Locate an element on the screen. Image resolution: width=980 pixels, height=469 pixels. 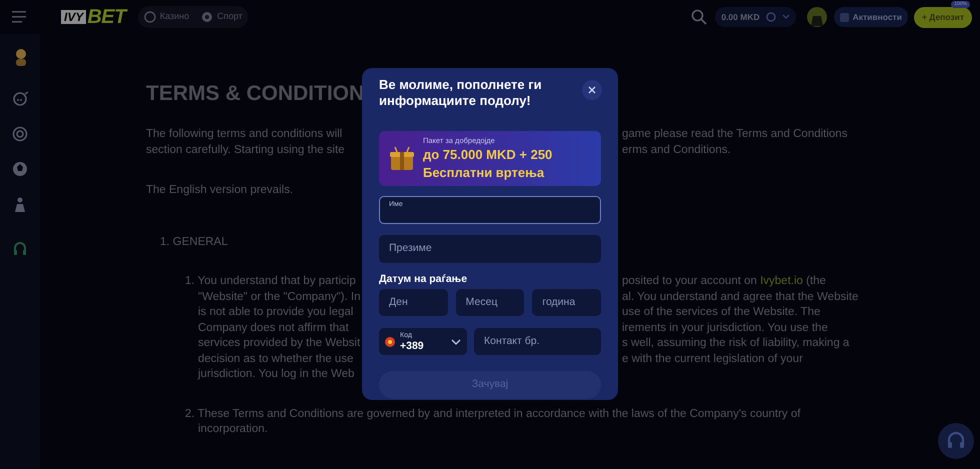
site-link: Ivybet.io is located at coordinates (781, 281).